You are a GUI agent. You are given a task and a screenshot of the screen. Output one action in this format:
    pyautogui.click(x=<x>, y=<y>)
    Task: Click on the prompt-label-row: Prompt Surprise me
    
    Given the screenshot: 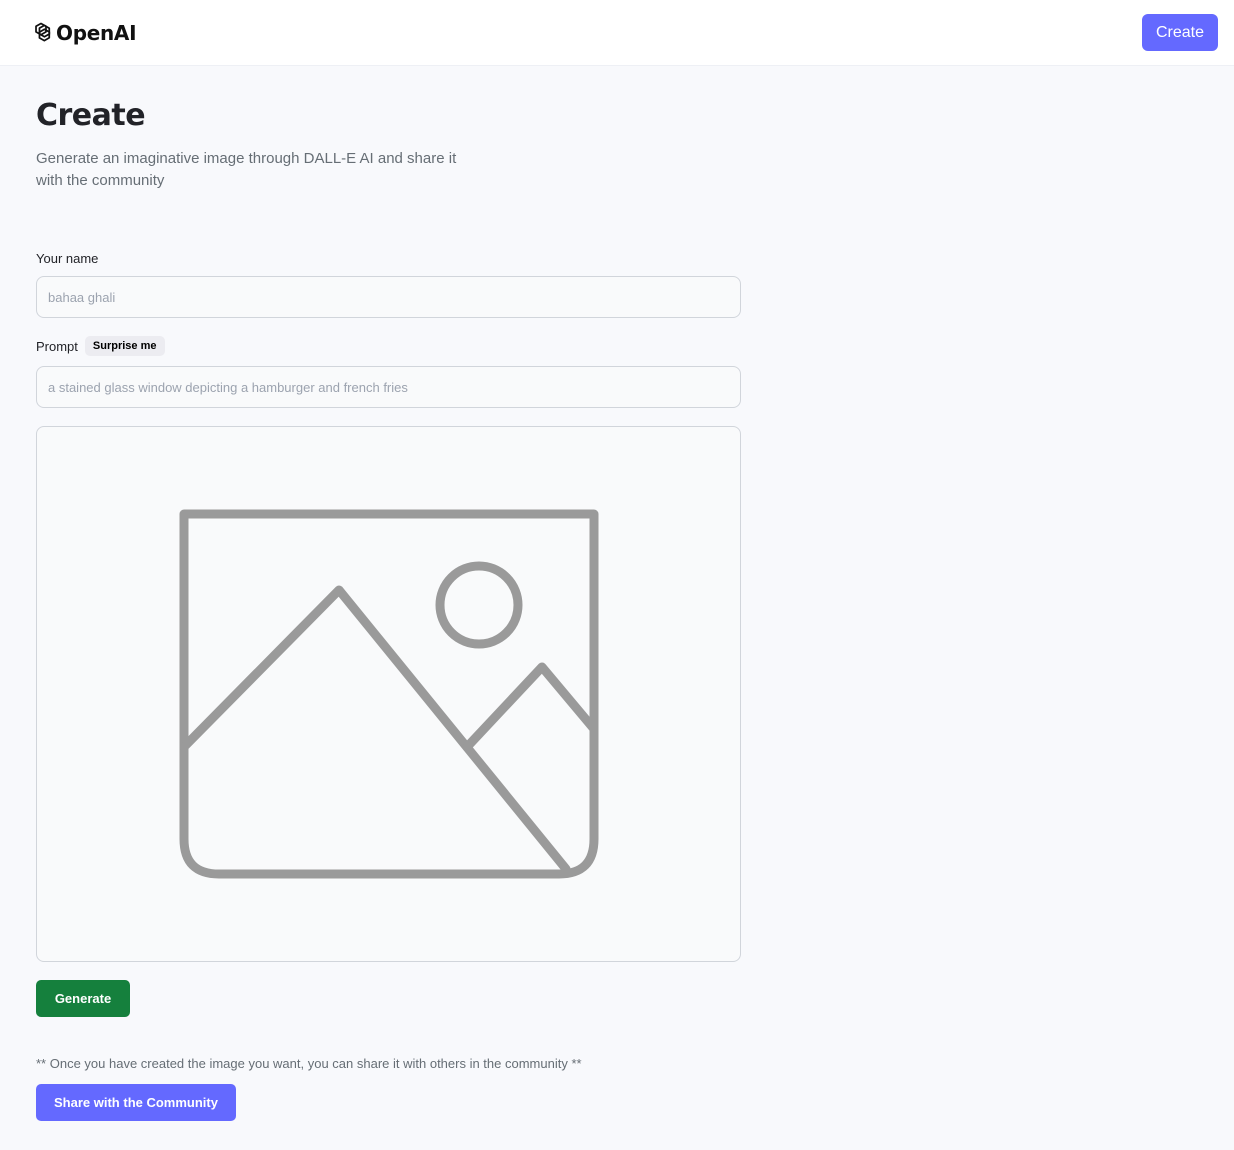 What is the action you would take?
    pyautogui.click(x=100, y=346)
    